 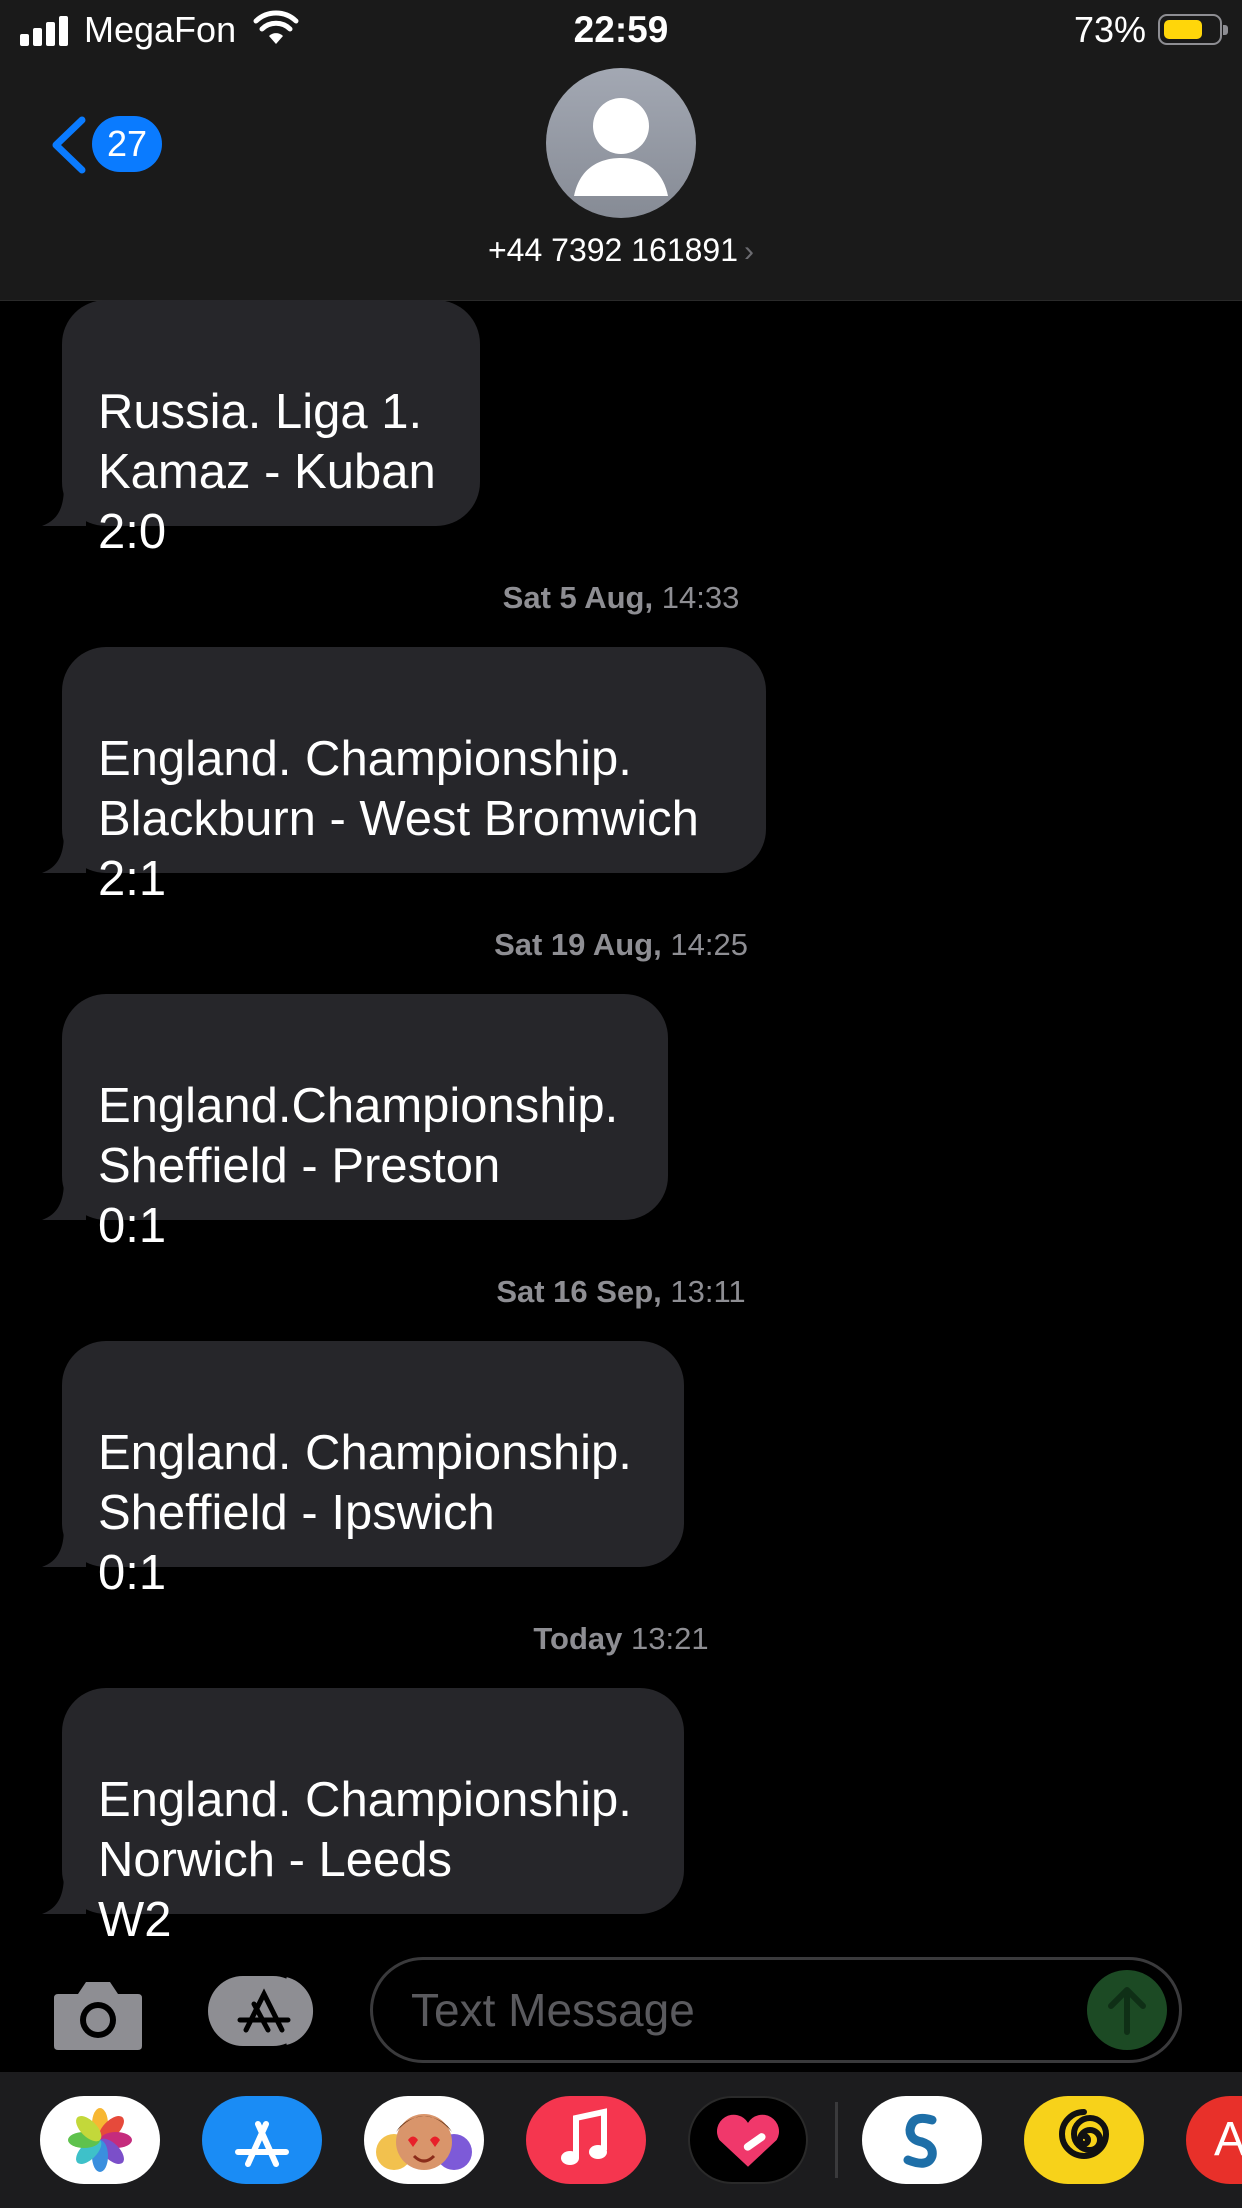 I want to click on back-button: 27, so click(x=108, y=145).